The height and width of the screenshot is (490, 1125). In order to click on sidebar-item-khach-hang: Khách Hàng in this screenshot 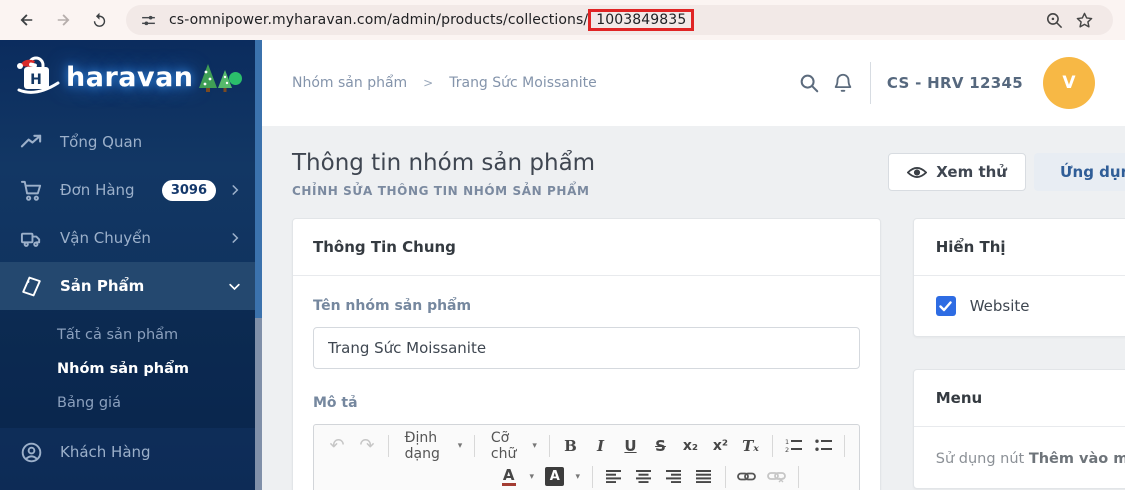, I will do `click(131, 452)`.